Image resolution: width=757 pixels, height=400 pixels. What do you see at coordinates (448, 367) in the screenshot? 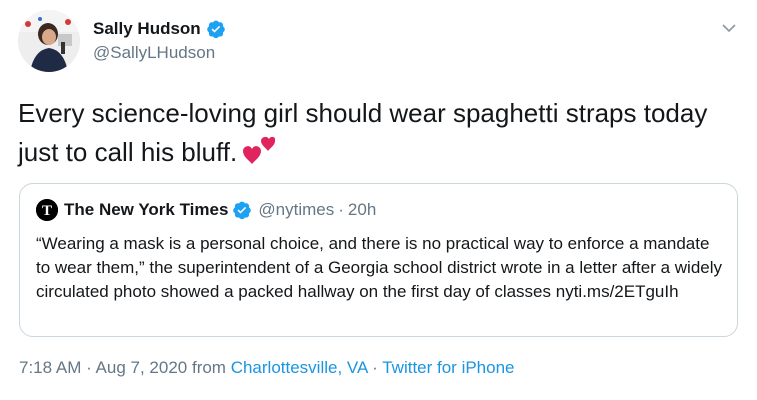
I see `source-link: Twitter for iPhone` at bounding box center [448, 367].